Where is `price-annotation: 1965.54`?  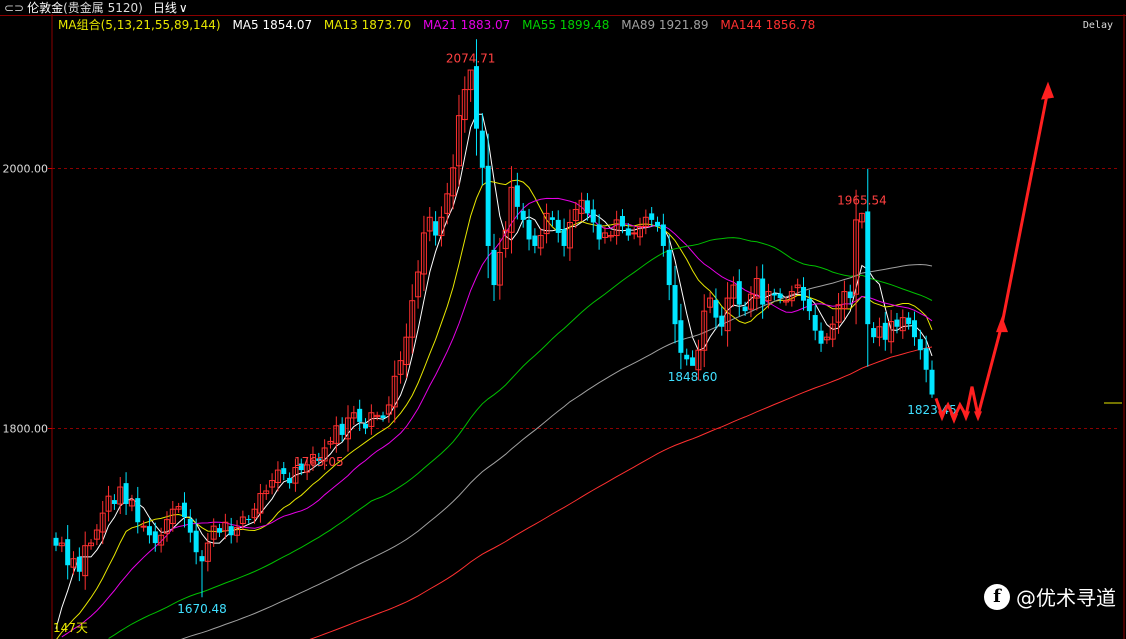
price-annotation: 1965.54 is located at coordinates (862, 201).